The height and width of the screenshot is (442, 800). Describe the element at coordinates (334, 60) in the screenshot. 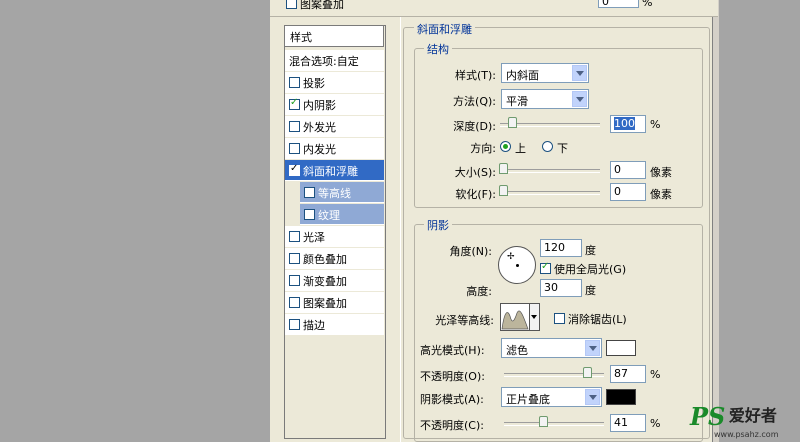

I see `blend-options-item: 混合选项:自定` at that location.